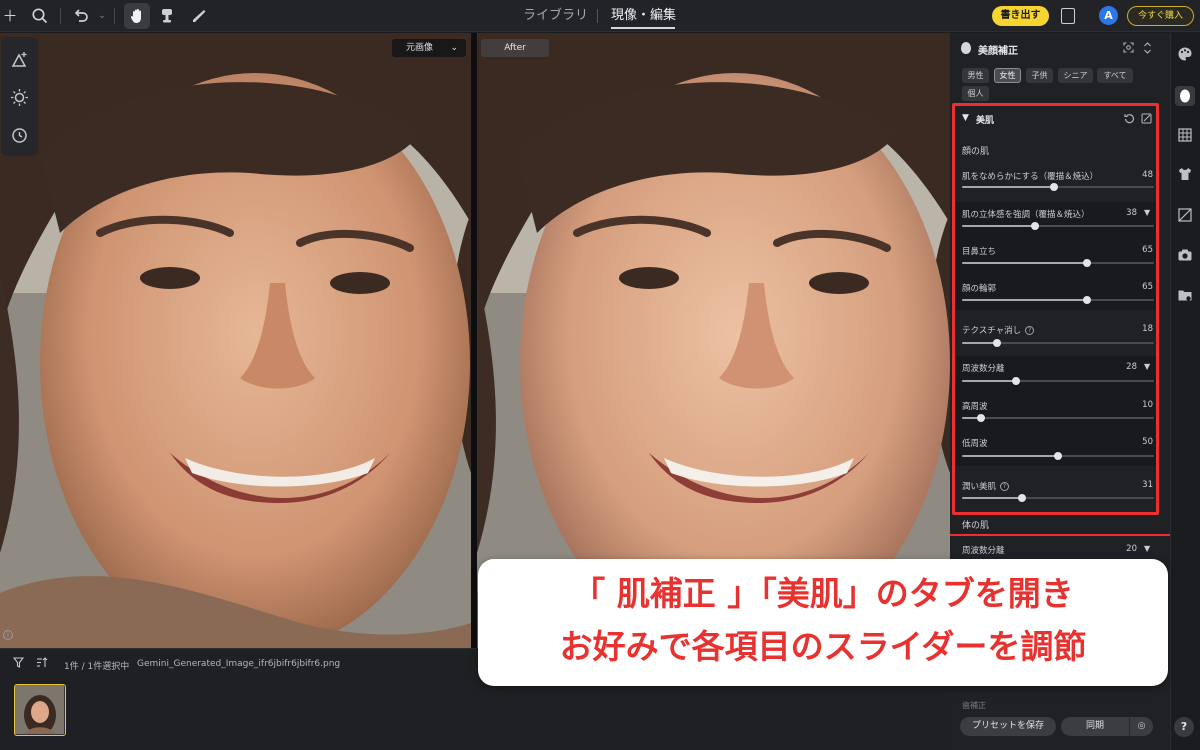  Describe the element at coordinates (10, 16) in the screenshot. I see `plus-icon: ＋` at that location.